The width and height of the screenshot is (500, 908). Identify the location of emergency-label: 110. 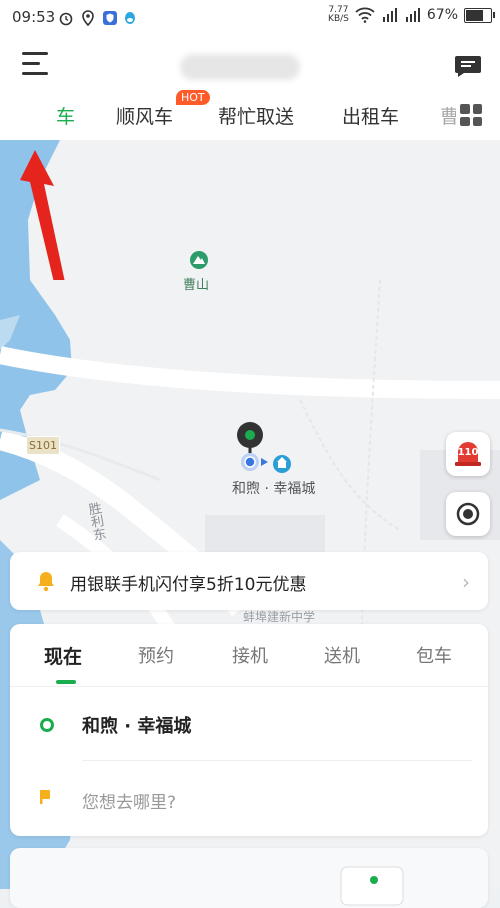
(468, 452).